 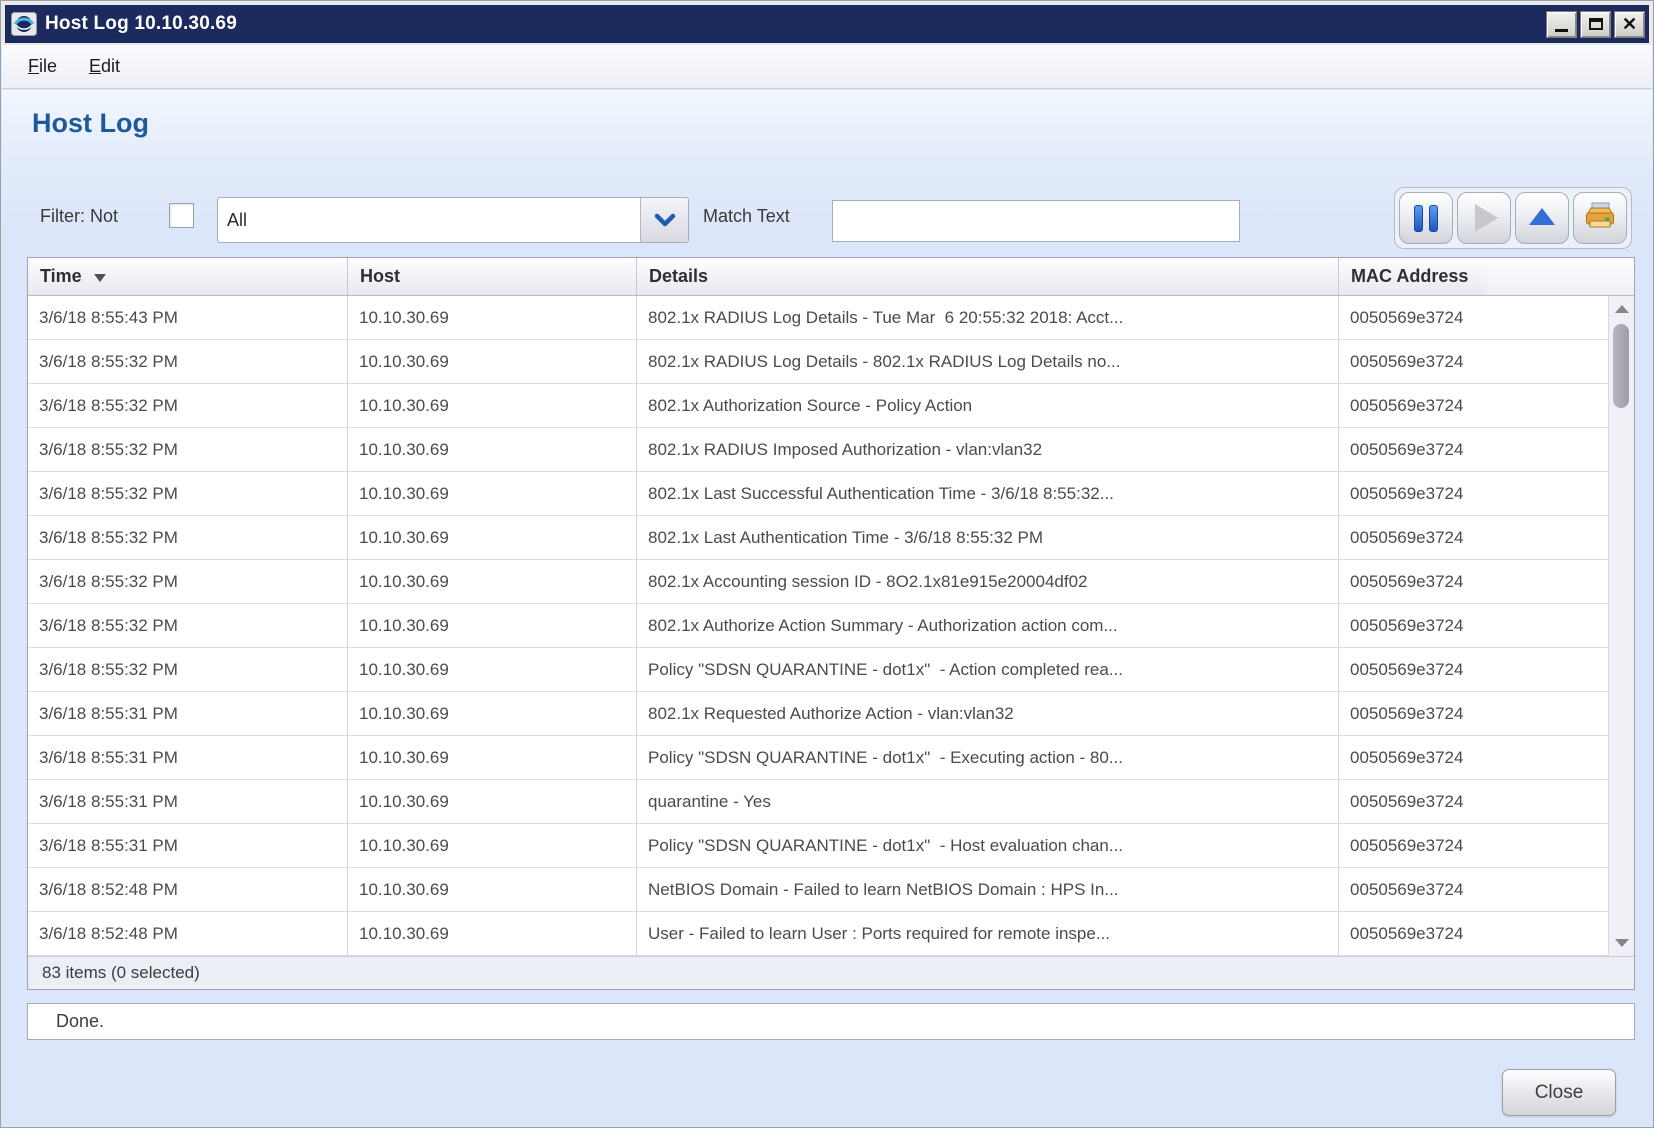 I want to click on filter-not-checkbox, so click(x=181, y=215).